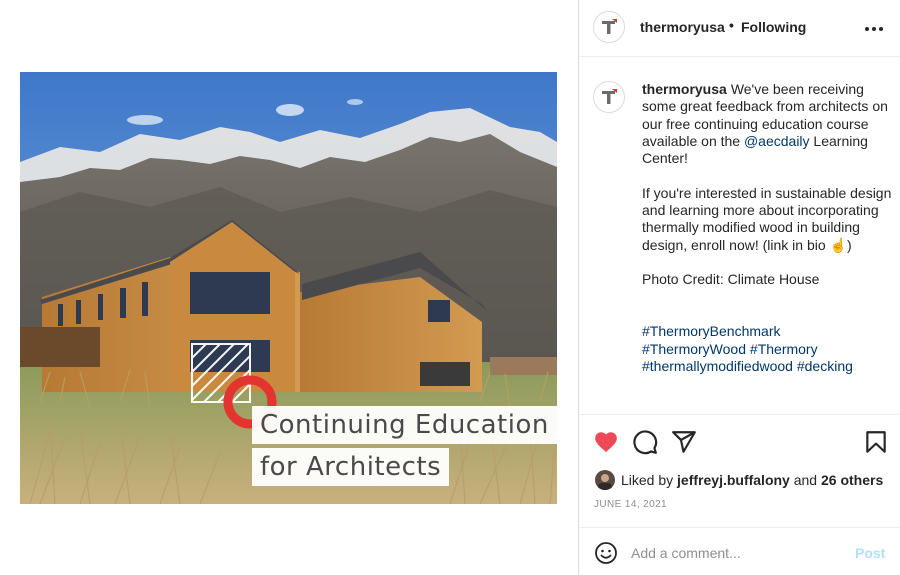 The width and height of the screenshot is (900, 575). What do you see at coordinates (852, 480) in the screenshot?
I see `likes-count: 26 others` at bounding box center [852, 480].